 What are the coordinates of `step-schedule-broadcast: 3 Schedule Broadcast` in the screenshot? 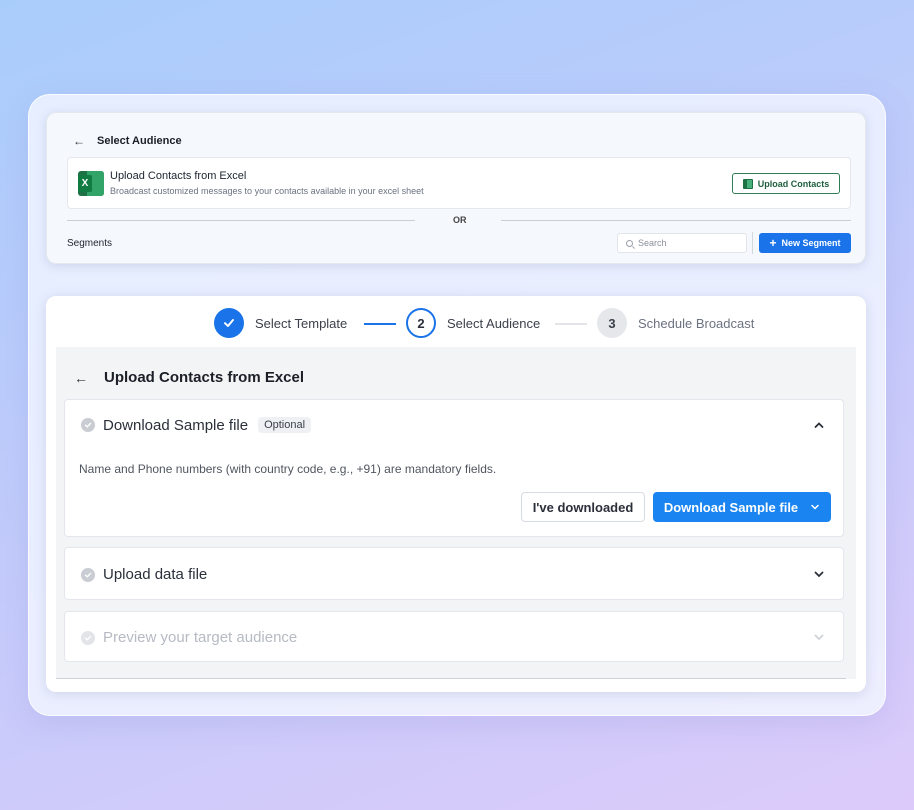 It's located at (675, 323).